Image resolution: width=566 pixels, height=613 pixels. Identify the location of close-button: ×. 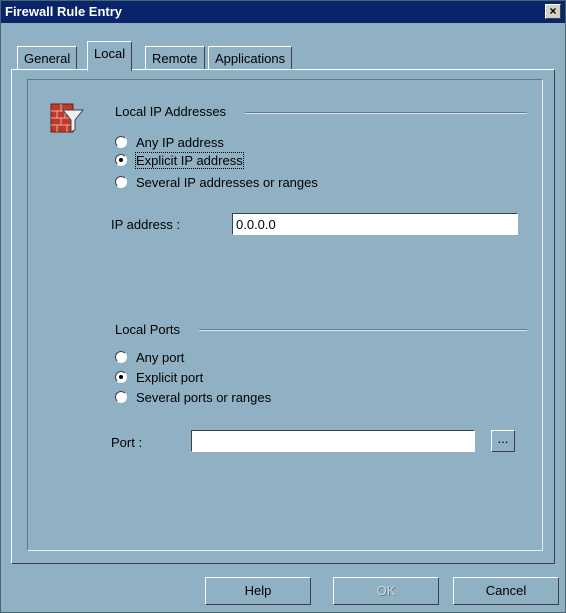
(553, 11).